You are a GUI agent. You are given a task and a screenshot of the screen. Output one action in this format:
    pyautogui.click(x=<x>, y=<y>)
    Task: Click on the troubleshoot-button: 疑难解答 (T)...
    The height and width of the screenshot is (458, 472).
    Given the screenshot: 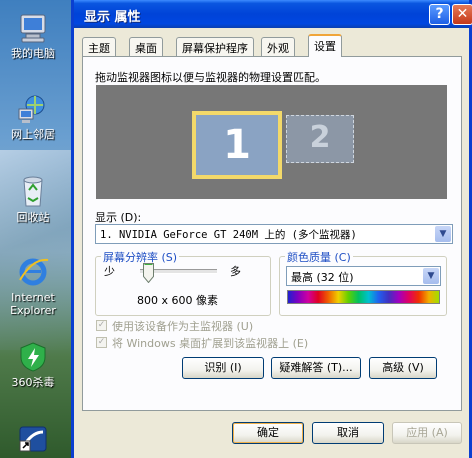 What is the action you would take?
    pyautogui.click(x=316, y=368)
    